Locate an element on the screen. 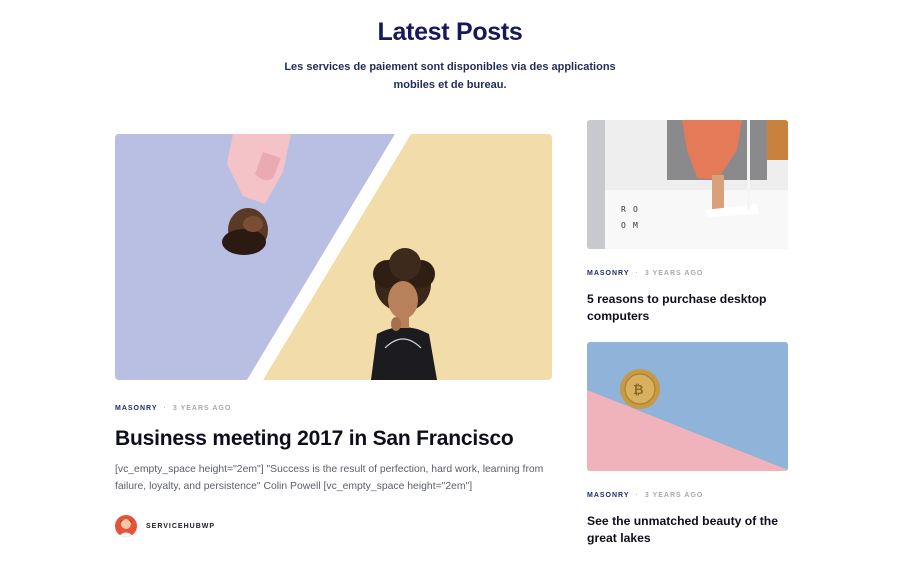 The image size is (900, 578). avatar is located at coordinates (126, 526).